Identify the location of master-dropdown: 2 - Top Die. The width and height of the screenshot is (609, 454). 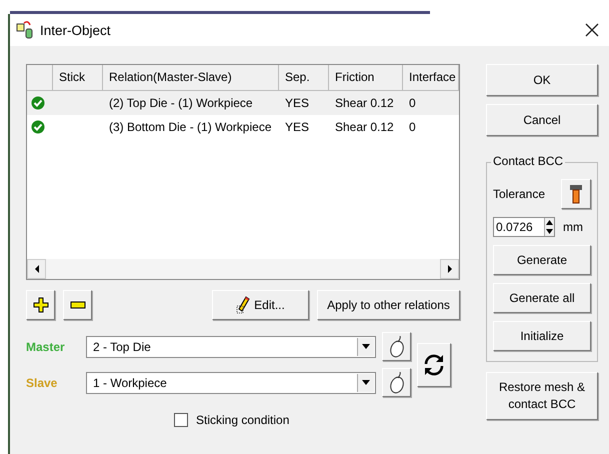
(231, 347).